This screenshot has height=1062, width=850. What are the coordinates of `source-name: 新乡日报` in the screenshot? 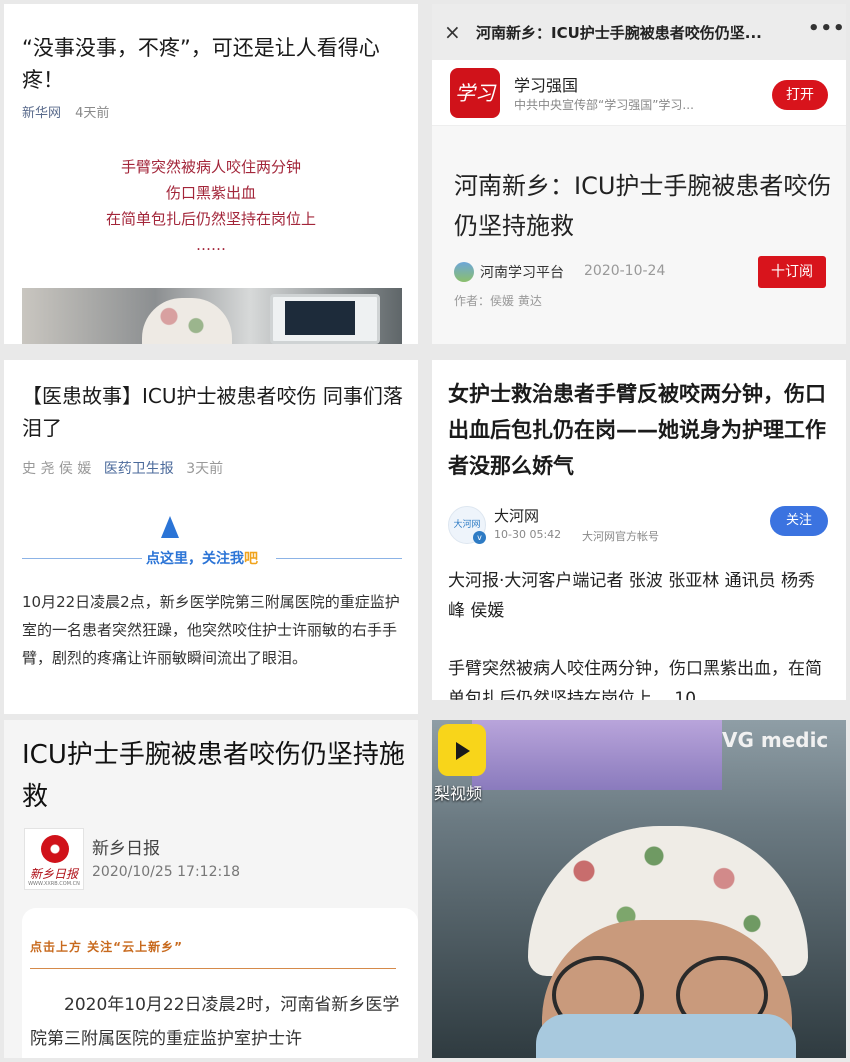 It's located at (126, 846).